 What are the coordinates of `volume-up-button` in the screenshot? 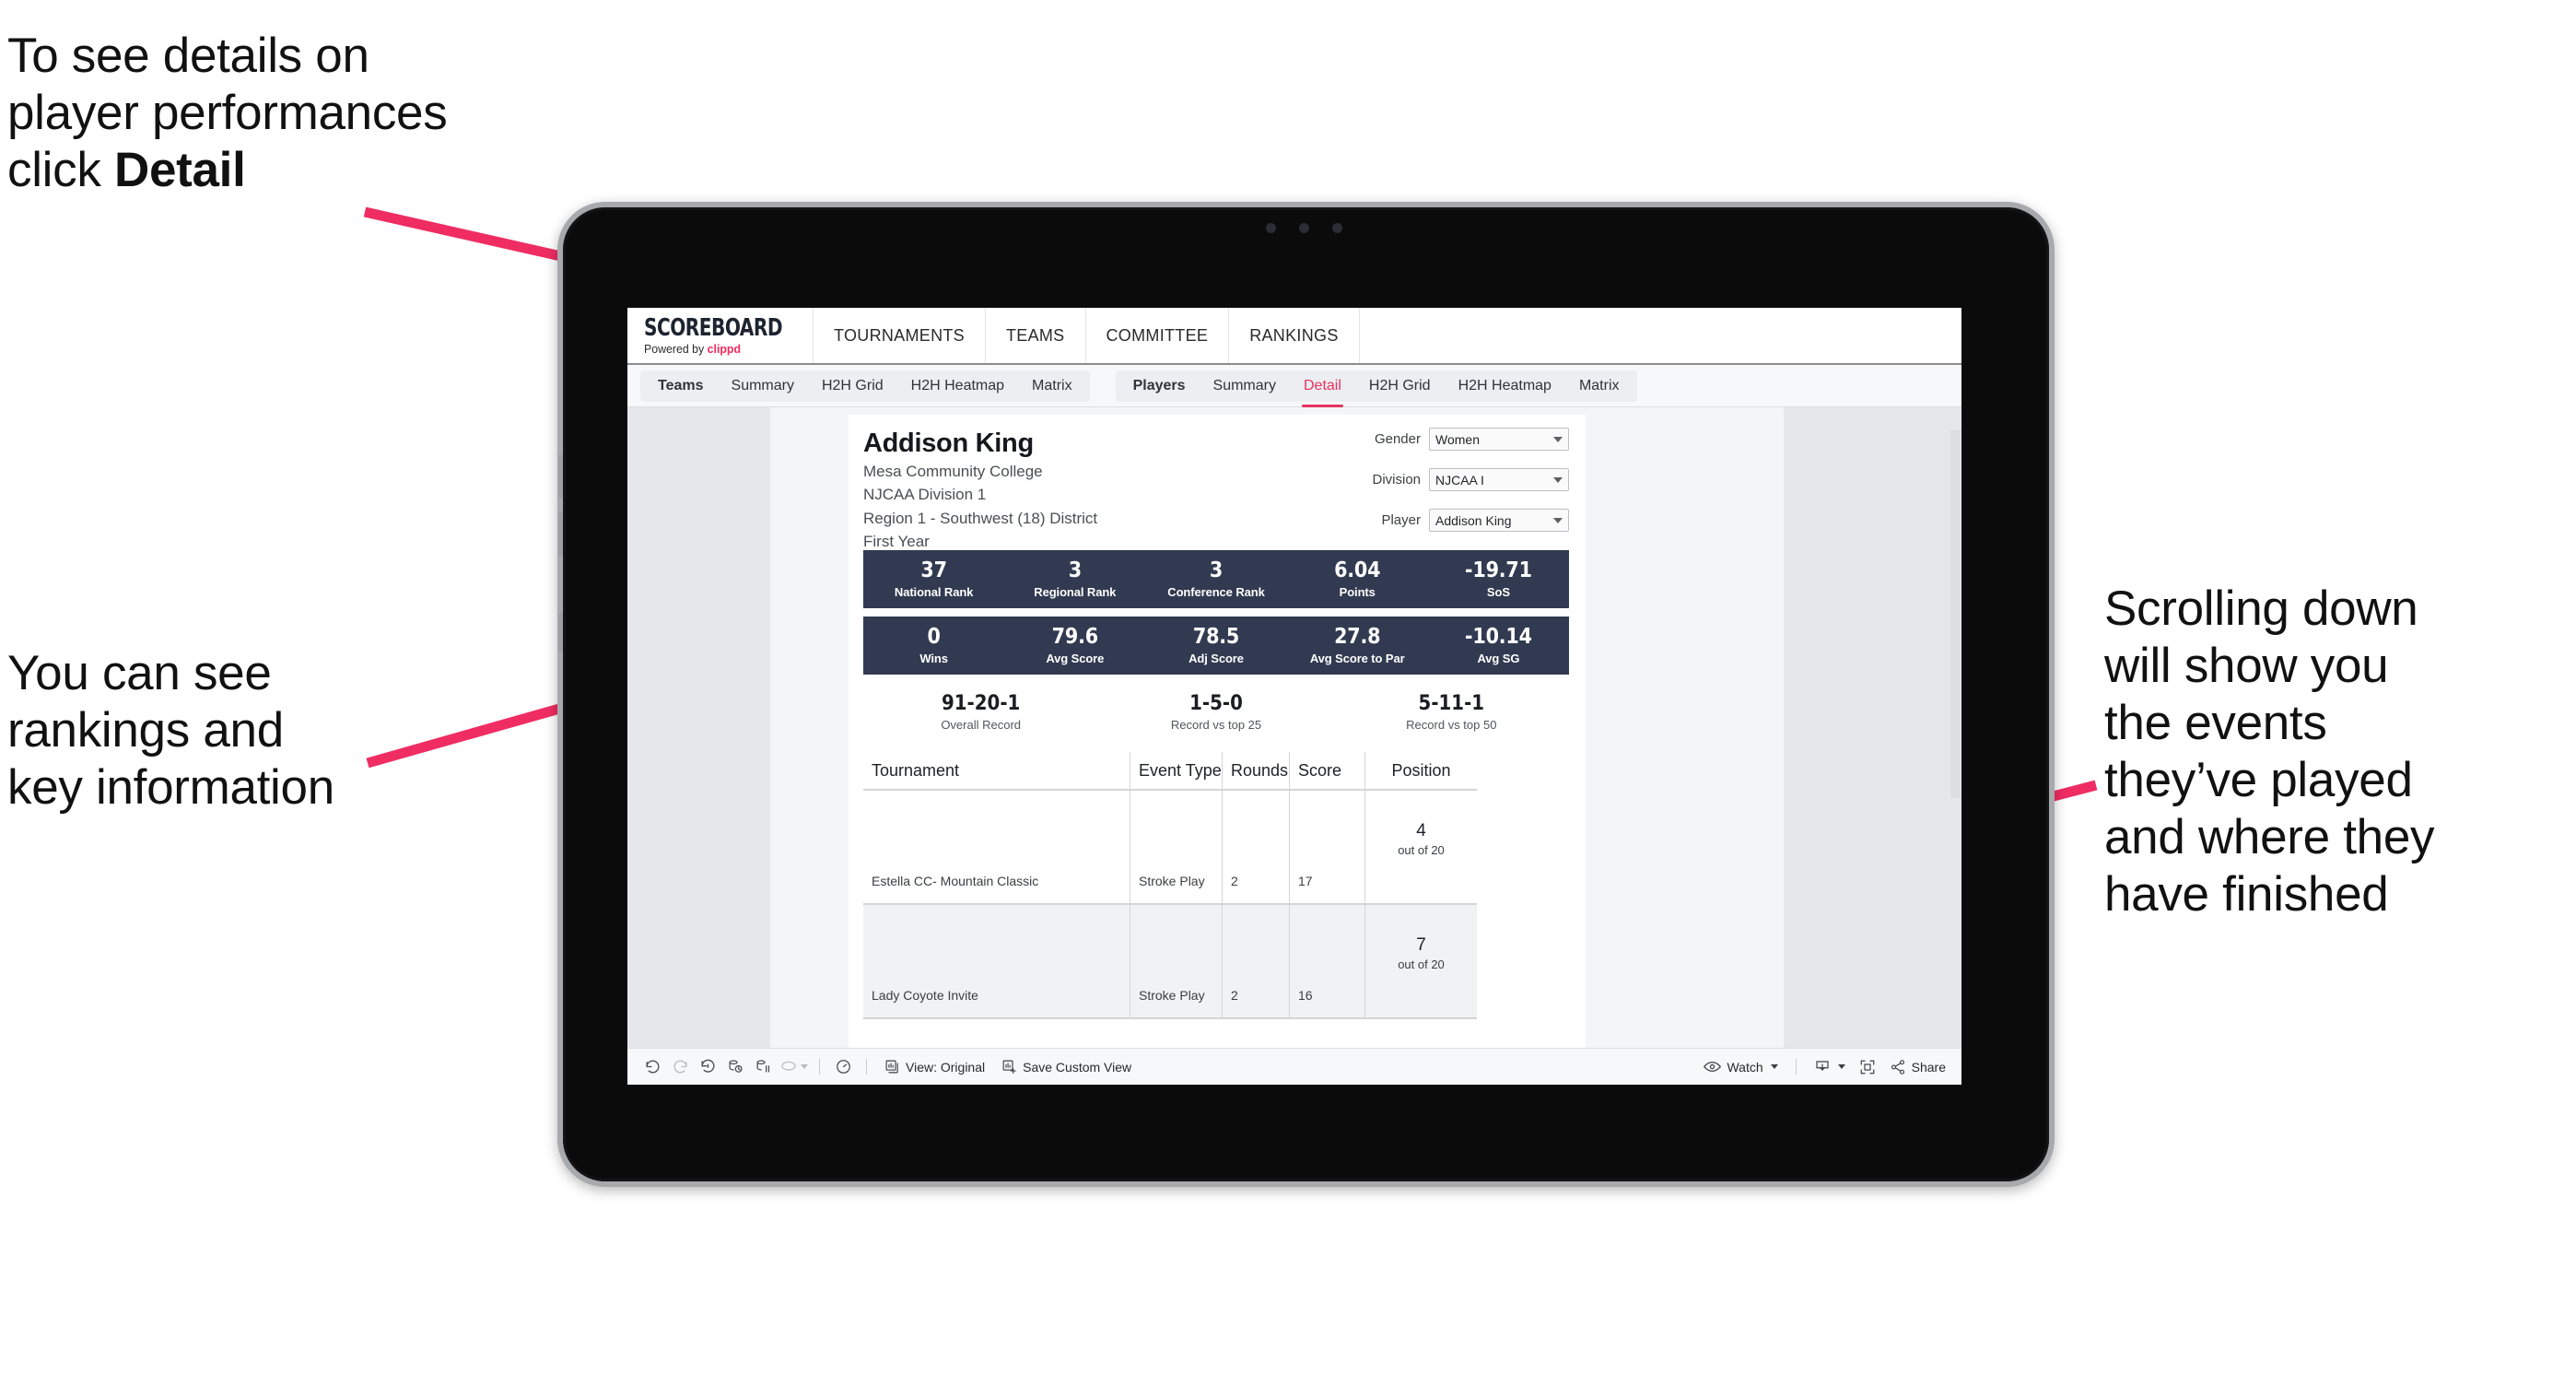 It's located at (560, 477).